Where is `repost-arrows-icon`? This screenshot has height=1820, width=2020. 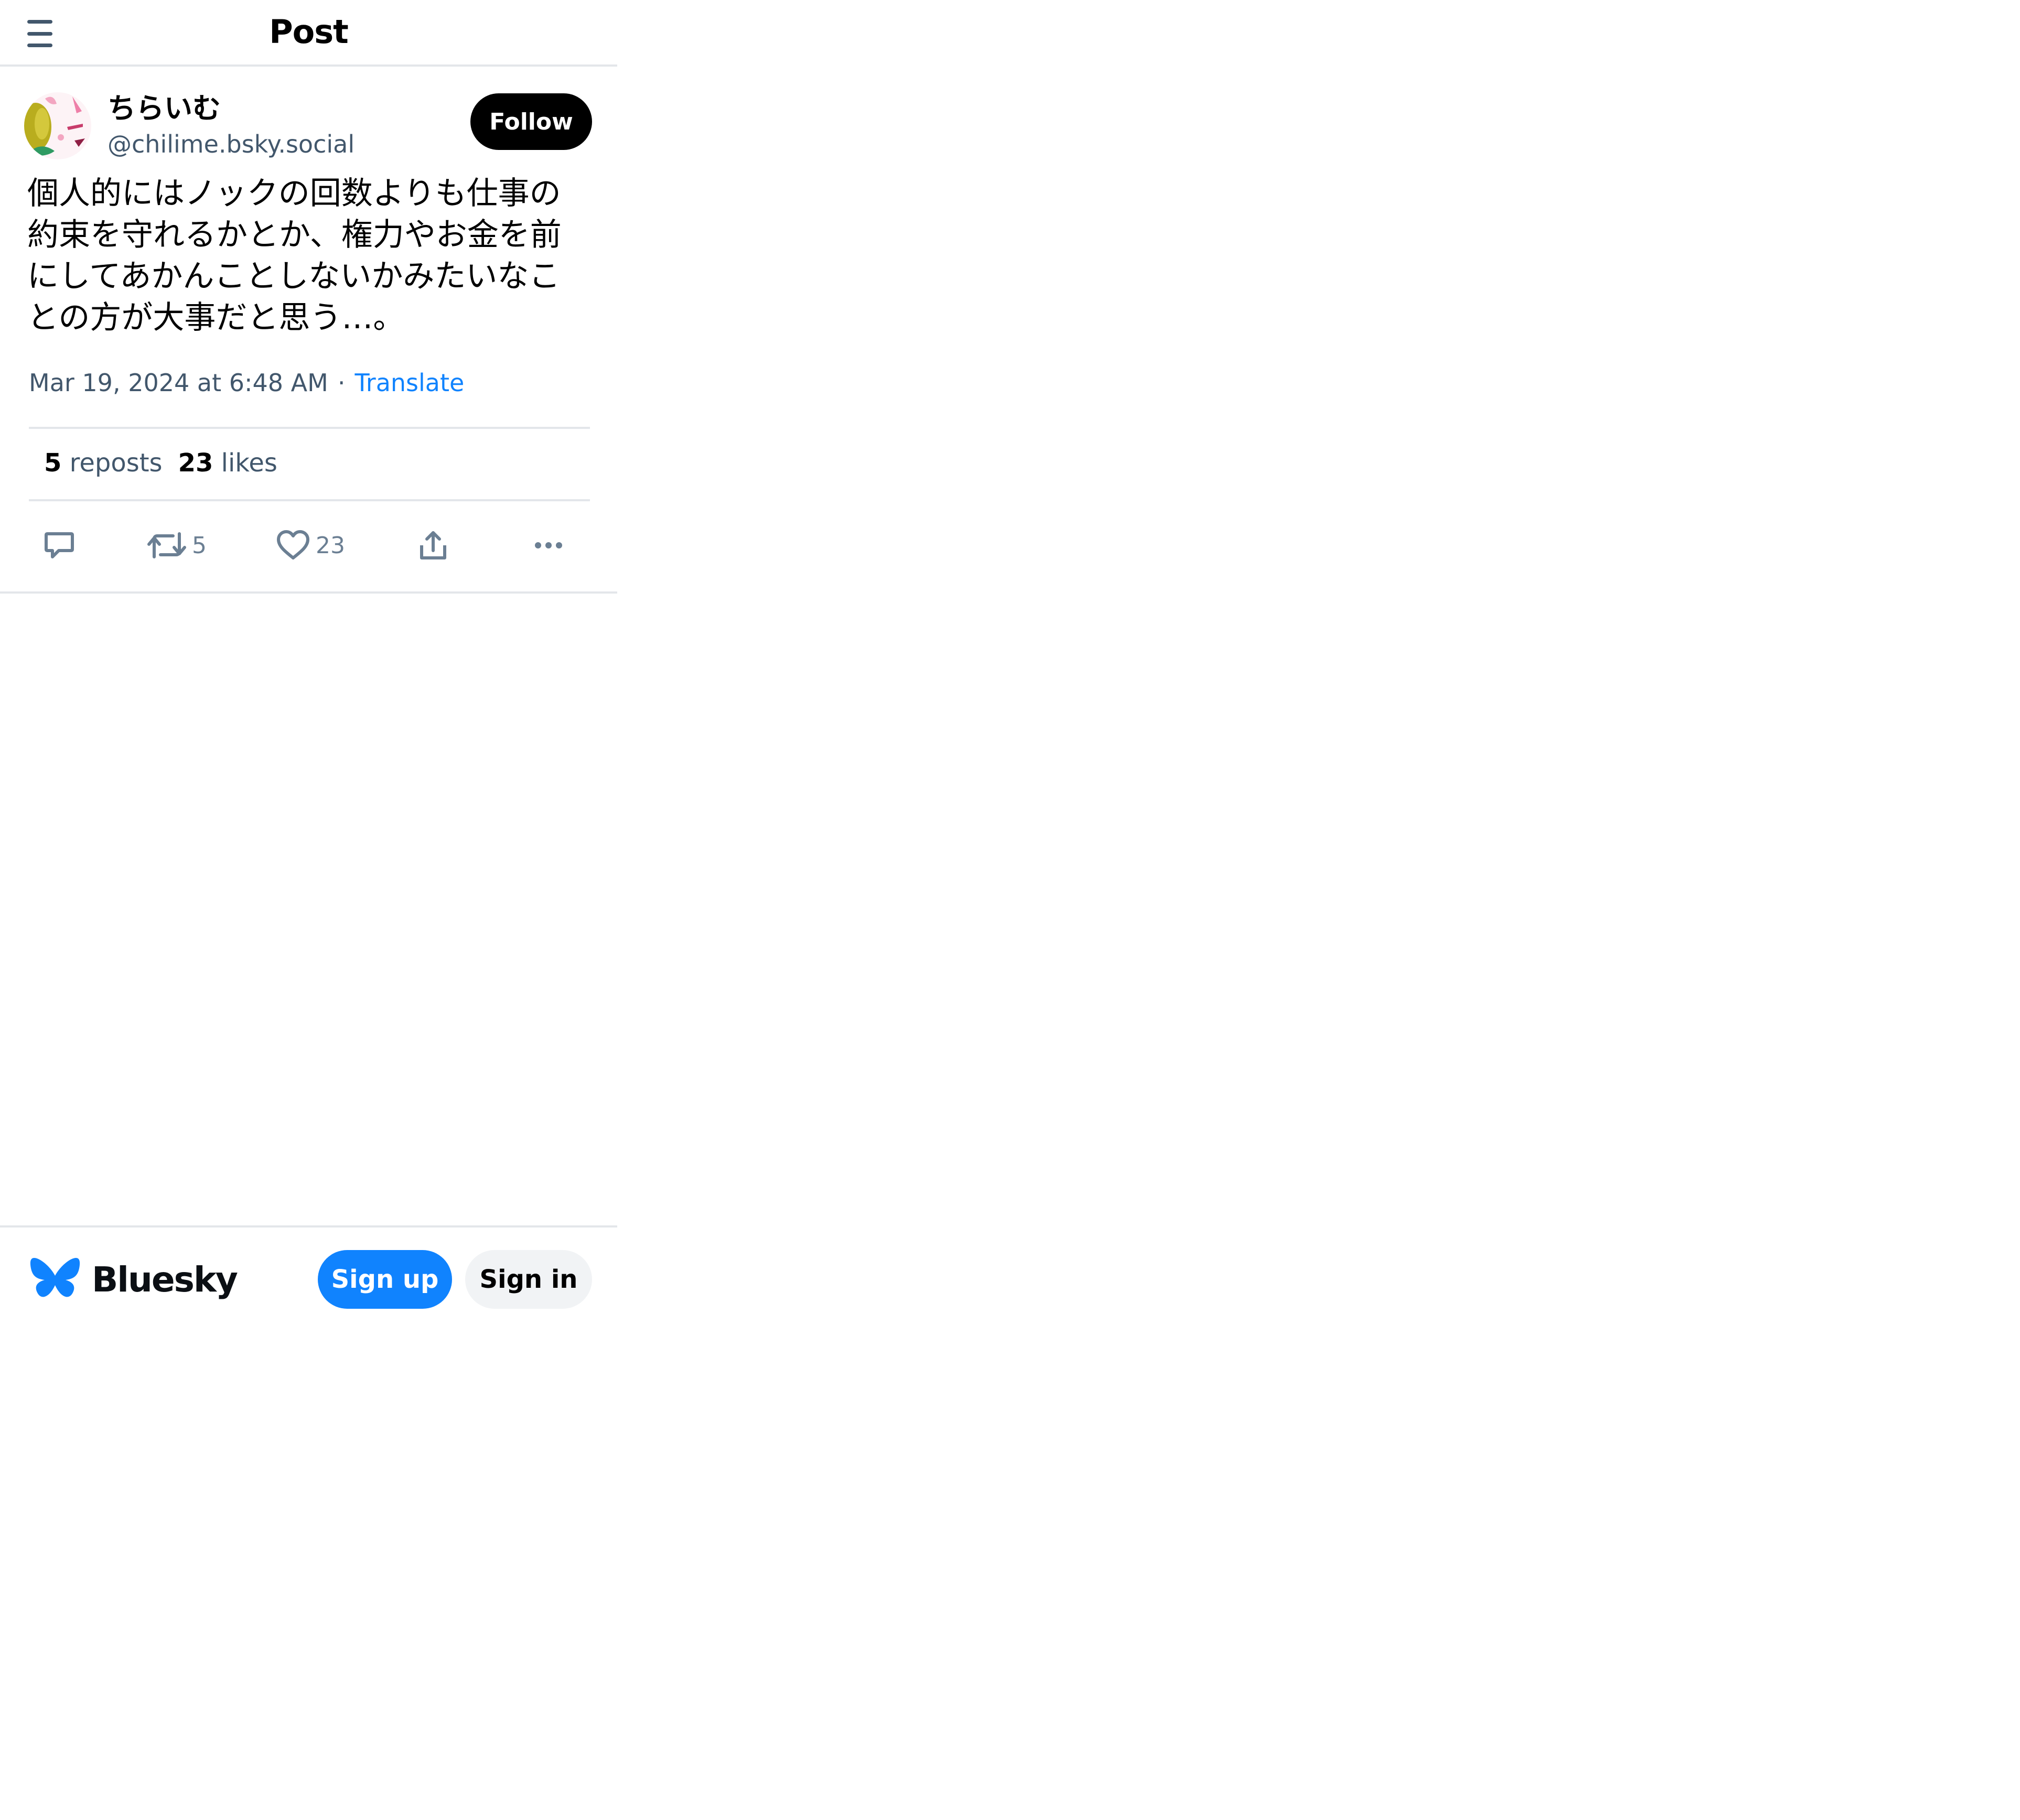 repost-arrows-icon is located at coordinates (166, 545).